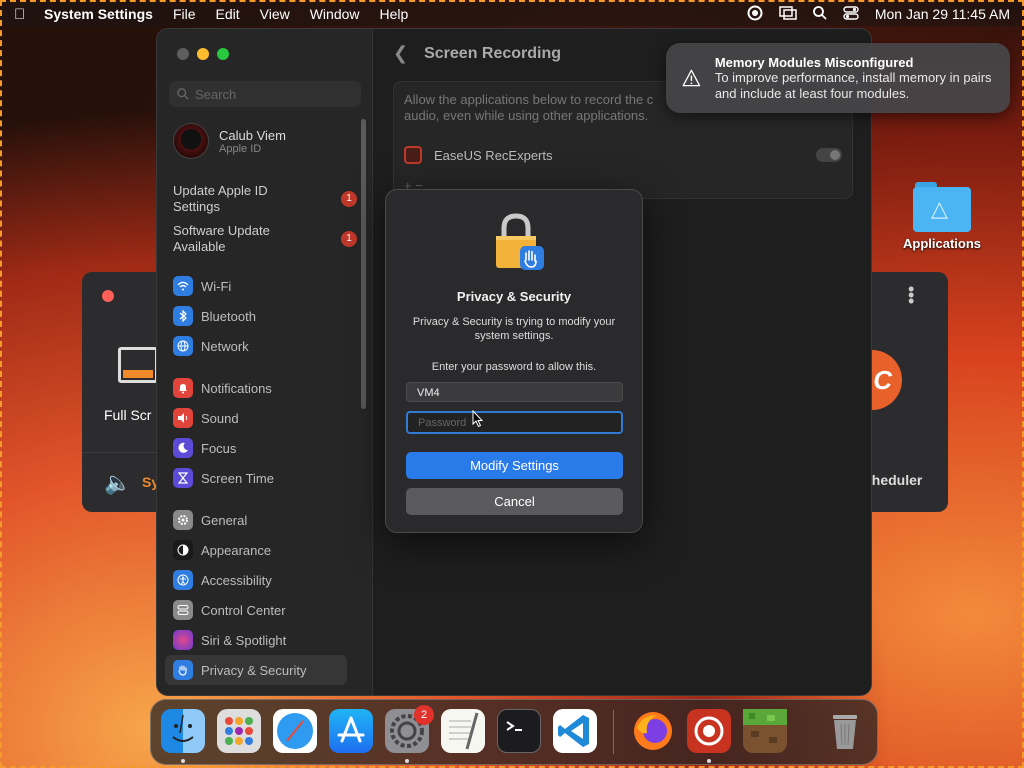  I want to click on window-switcher-icon, so click(788, 14).